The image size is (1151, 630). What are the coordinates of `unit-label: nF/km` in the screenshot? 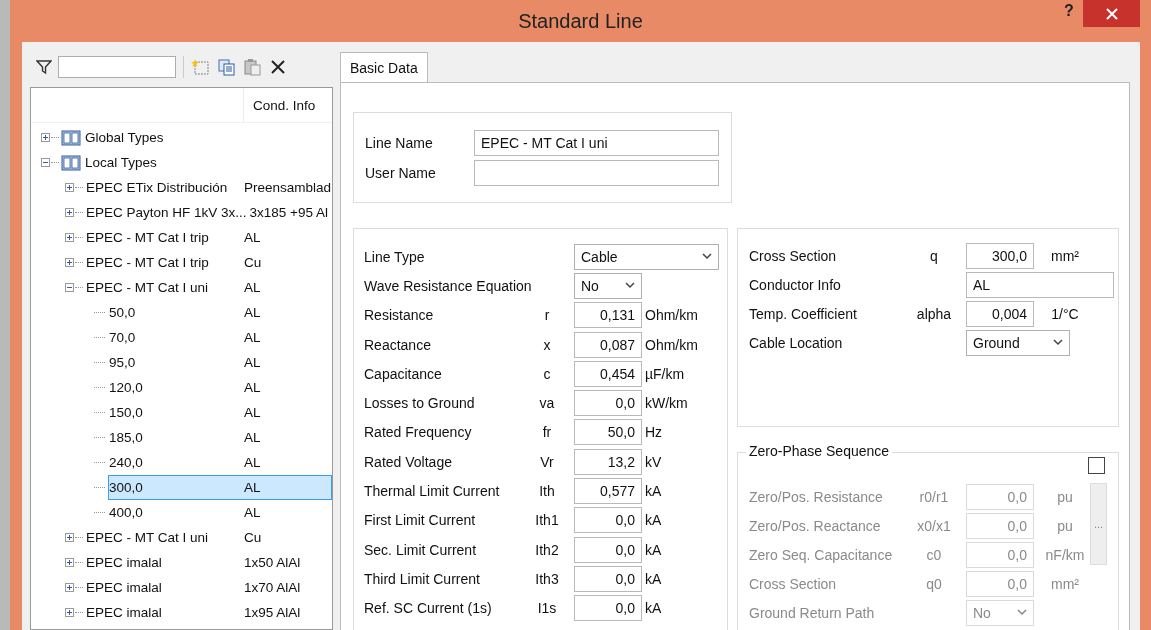 It's located at (1065, 555).